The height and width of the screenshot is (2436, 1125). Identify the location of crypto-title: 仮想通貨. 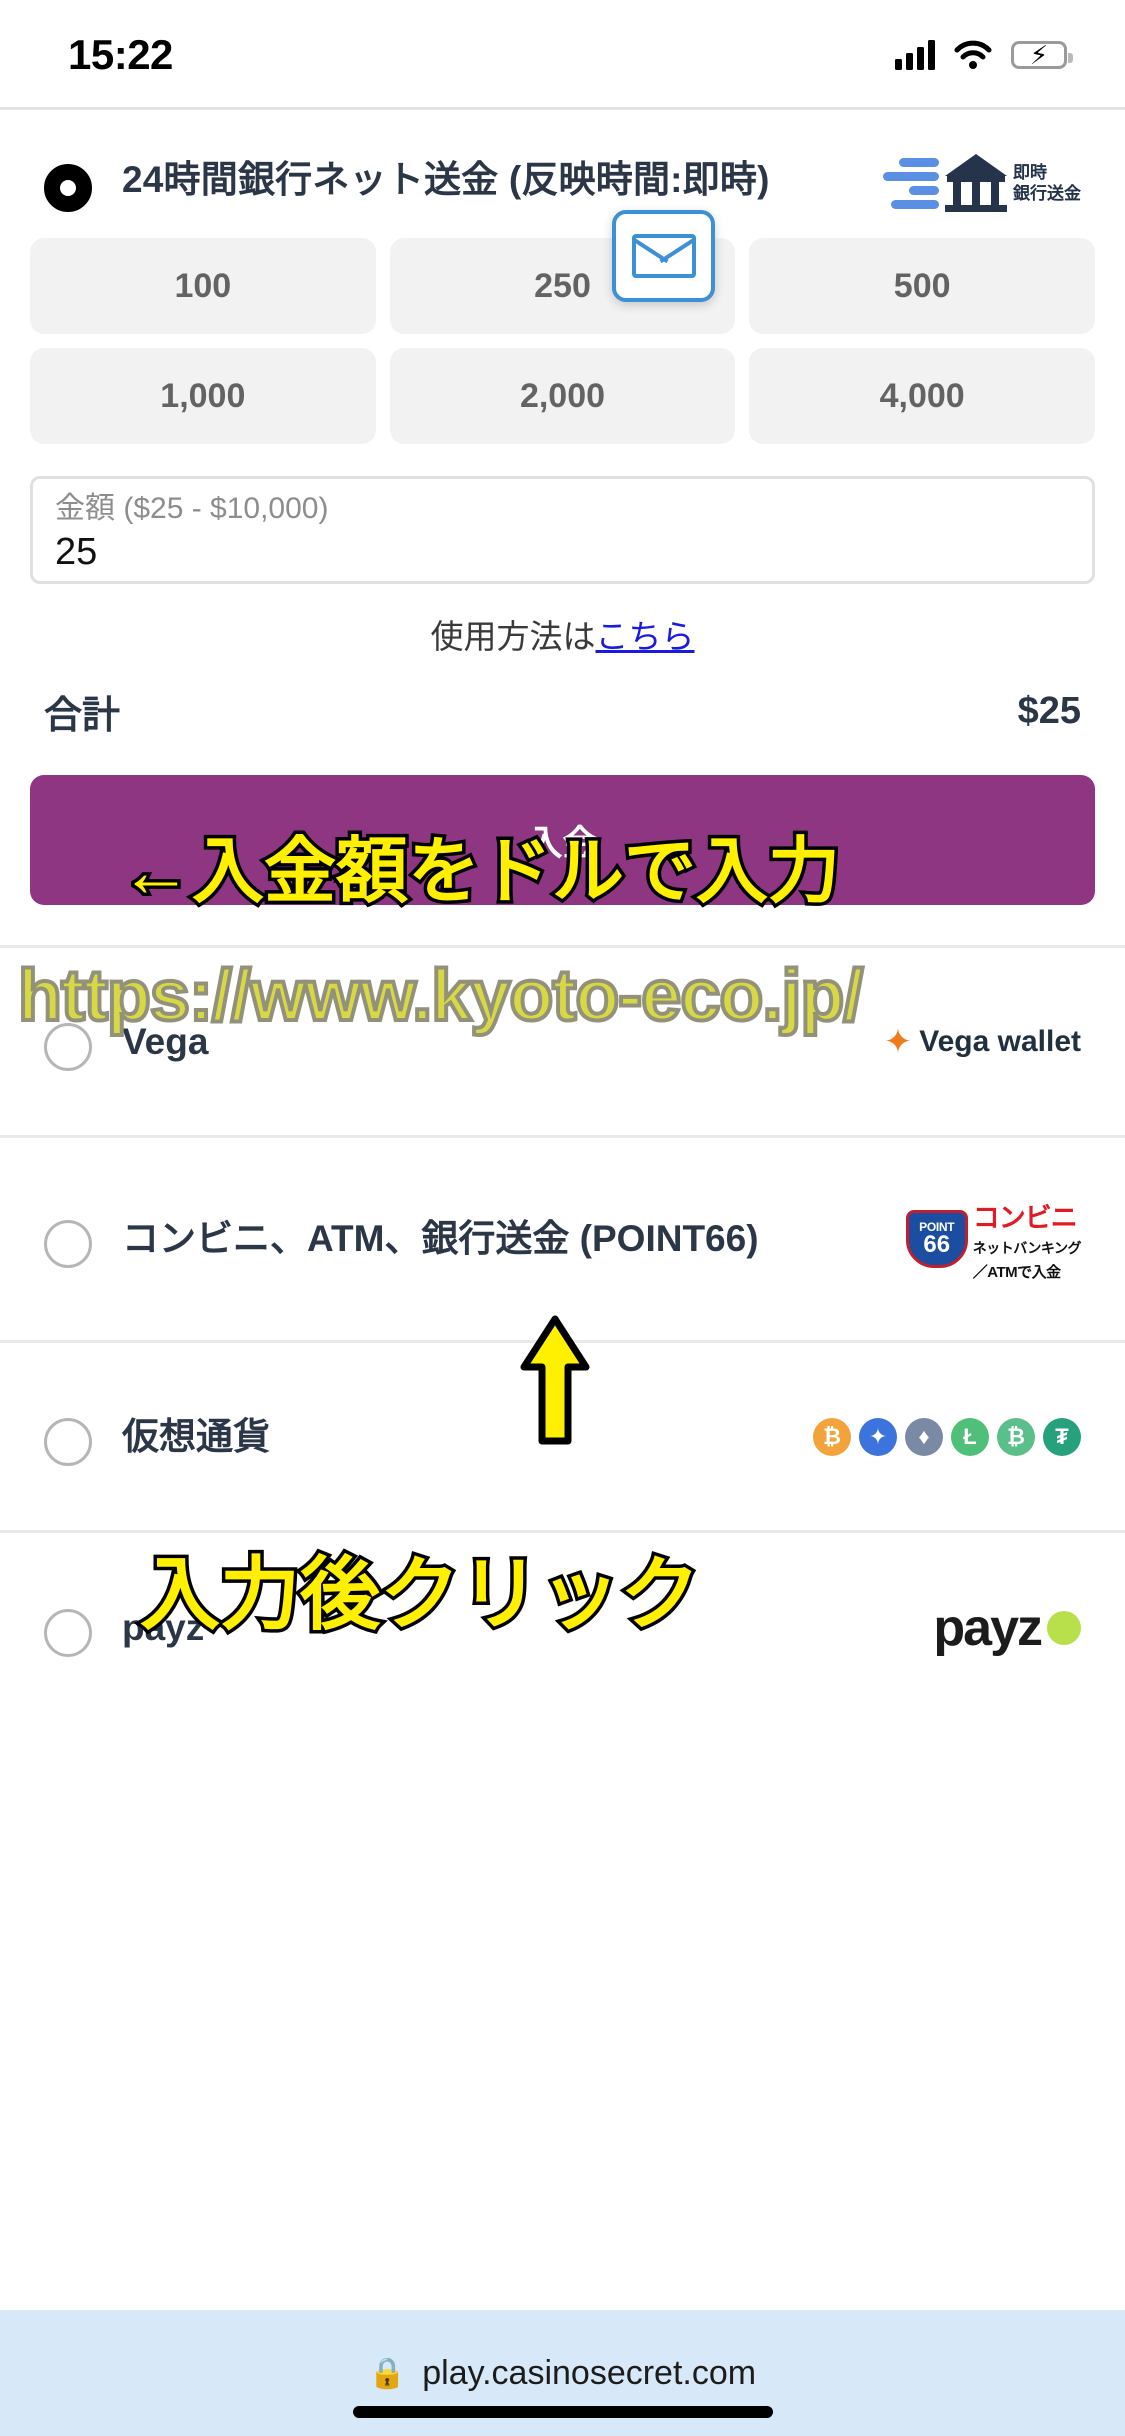
(196, 1436).